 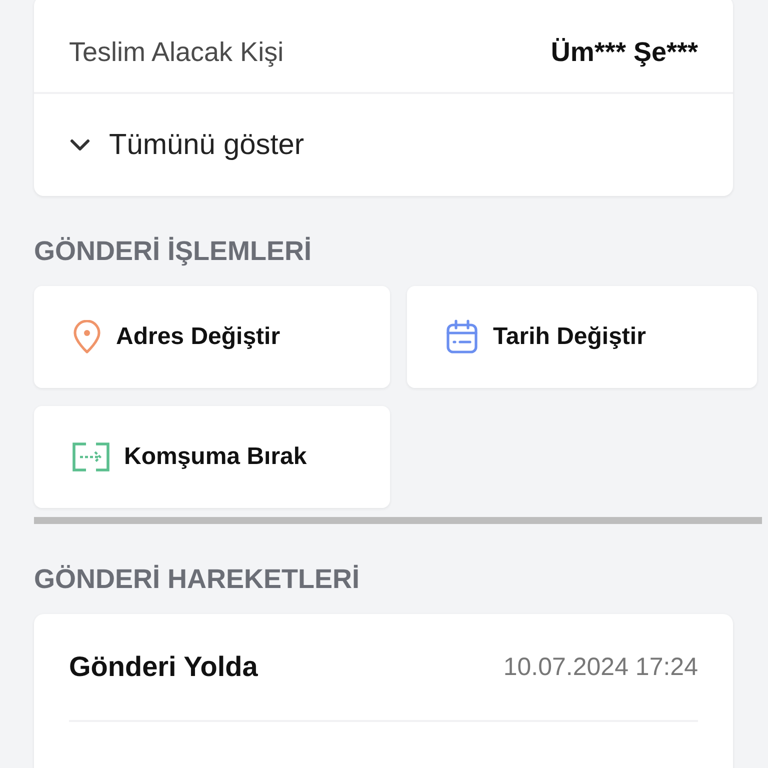 I want to click on calendar-icon, so click(x=462, y=337).